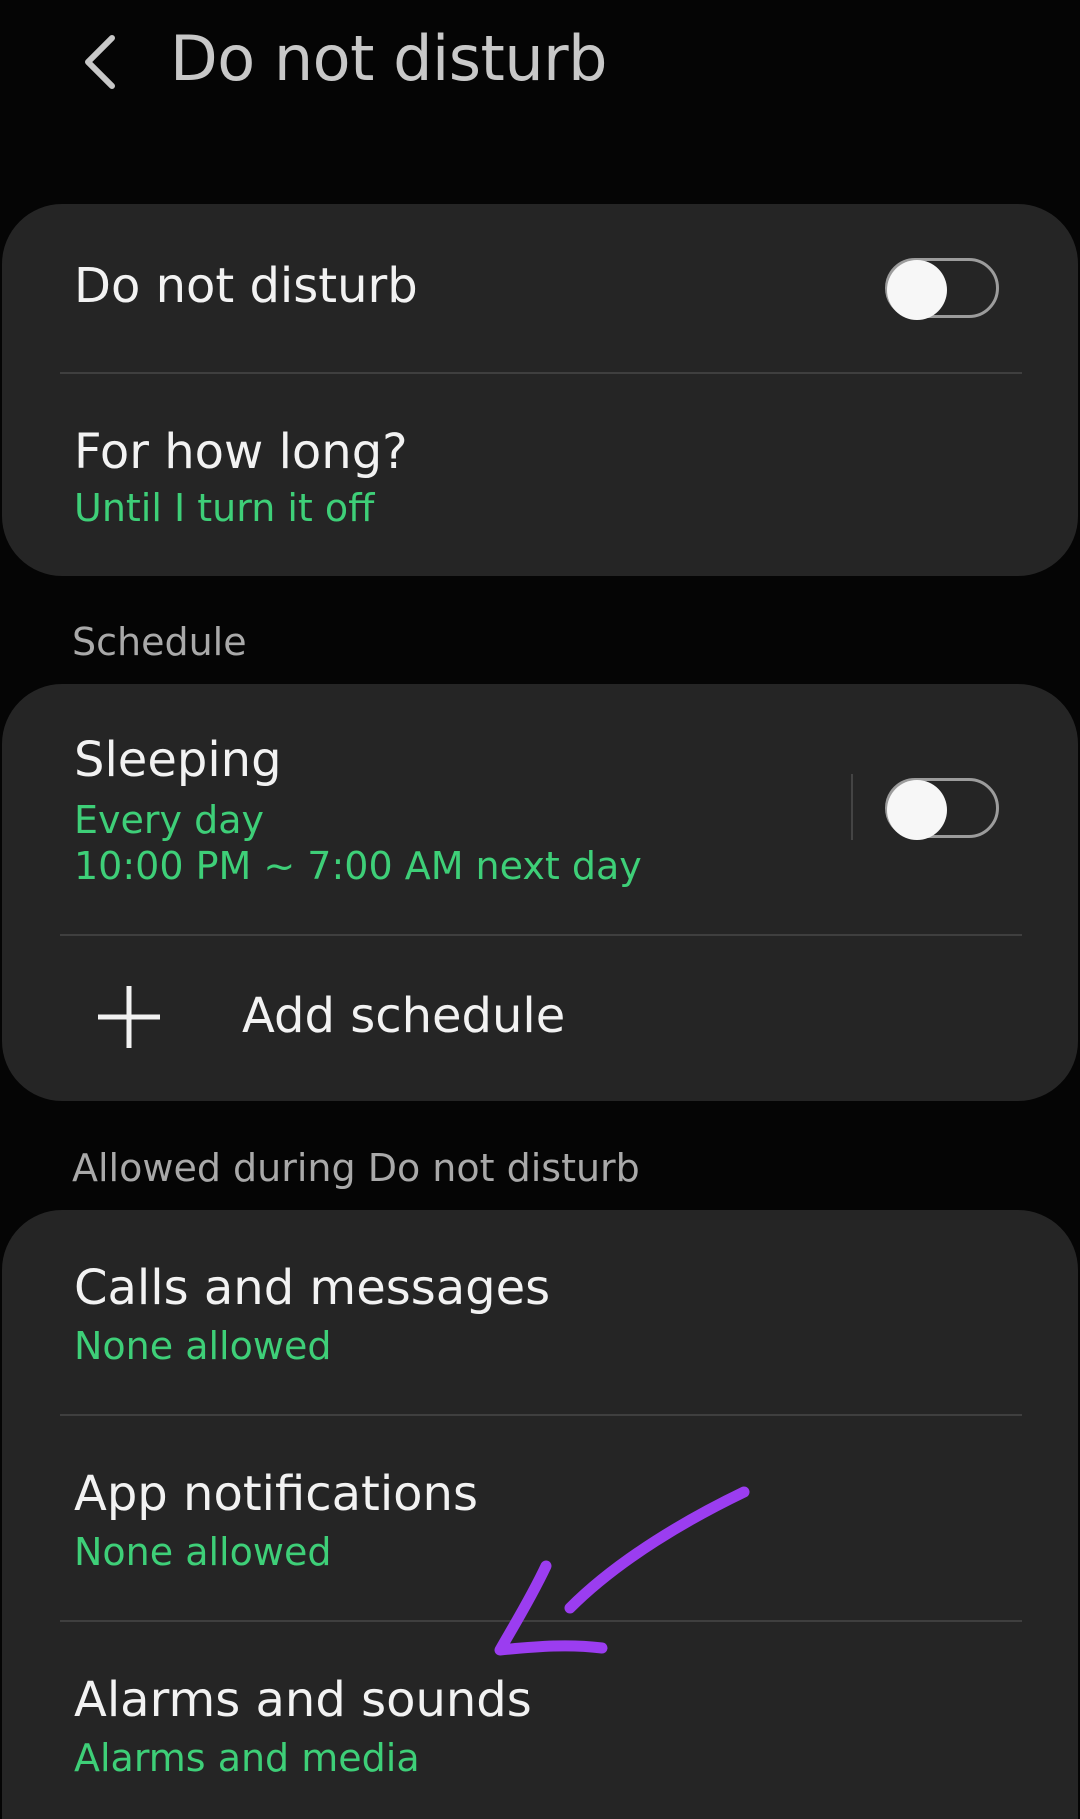  What do you see at coordinates (159, 642) in the screenshot?
I see `schedule-section-header: Schedule` at bounding box center [159, 642].